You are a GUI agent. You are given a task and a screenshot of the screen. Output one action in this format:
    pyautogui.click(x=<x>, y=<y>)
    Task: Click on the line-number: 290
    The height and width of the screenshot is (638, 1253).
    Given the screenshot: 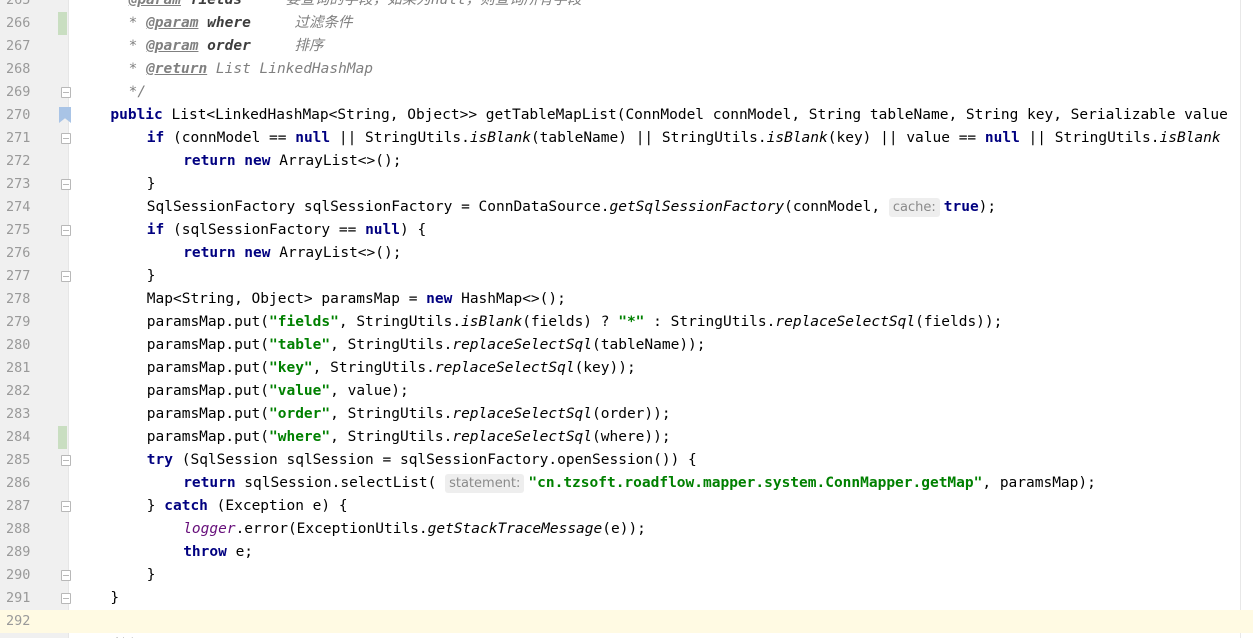 What is the action you would take?
    pyautogui.click(x=18, y=575)
    